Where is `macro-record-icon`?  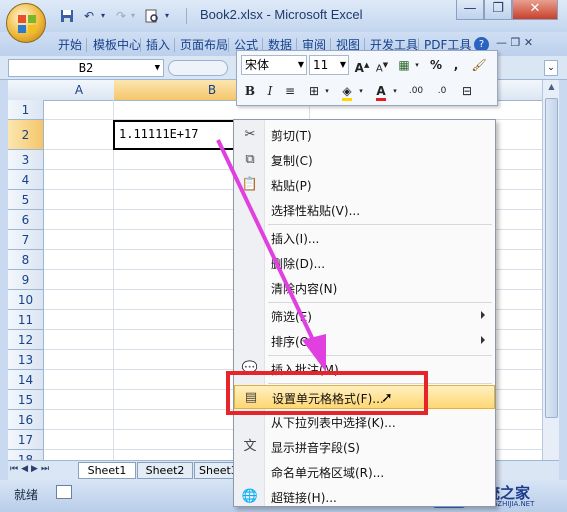
macro-record-icon is located at coordinates (64, 492).